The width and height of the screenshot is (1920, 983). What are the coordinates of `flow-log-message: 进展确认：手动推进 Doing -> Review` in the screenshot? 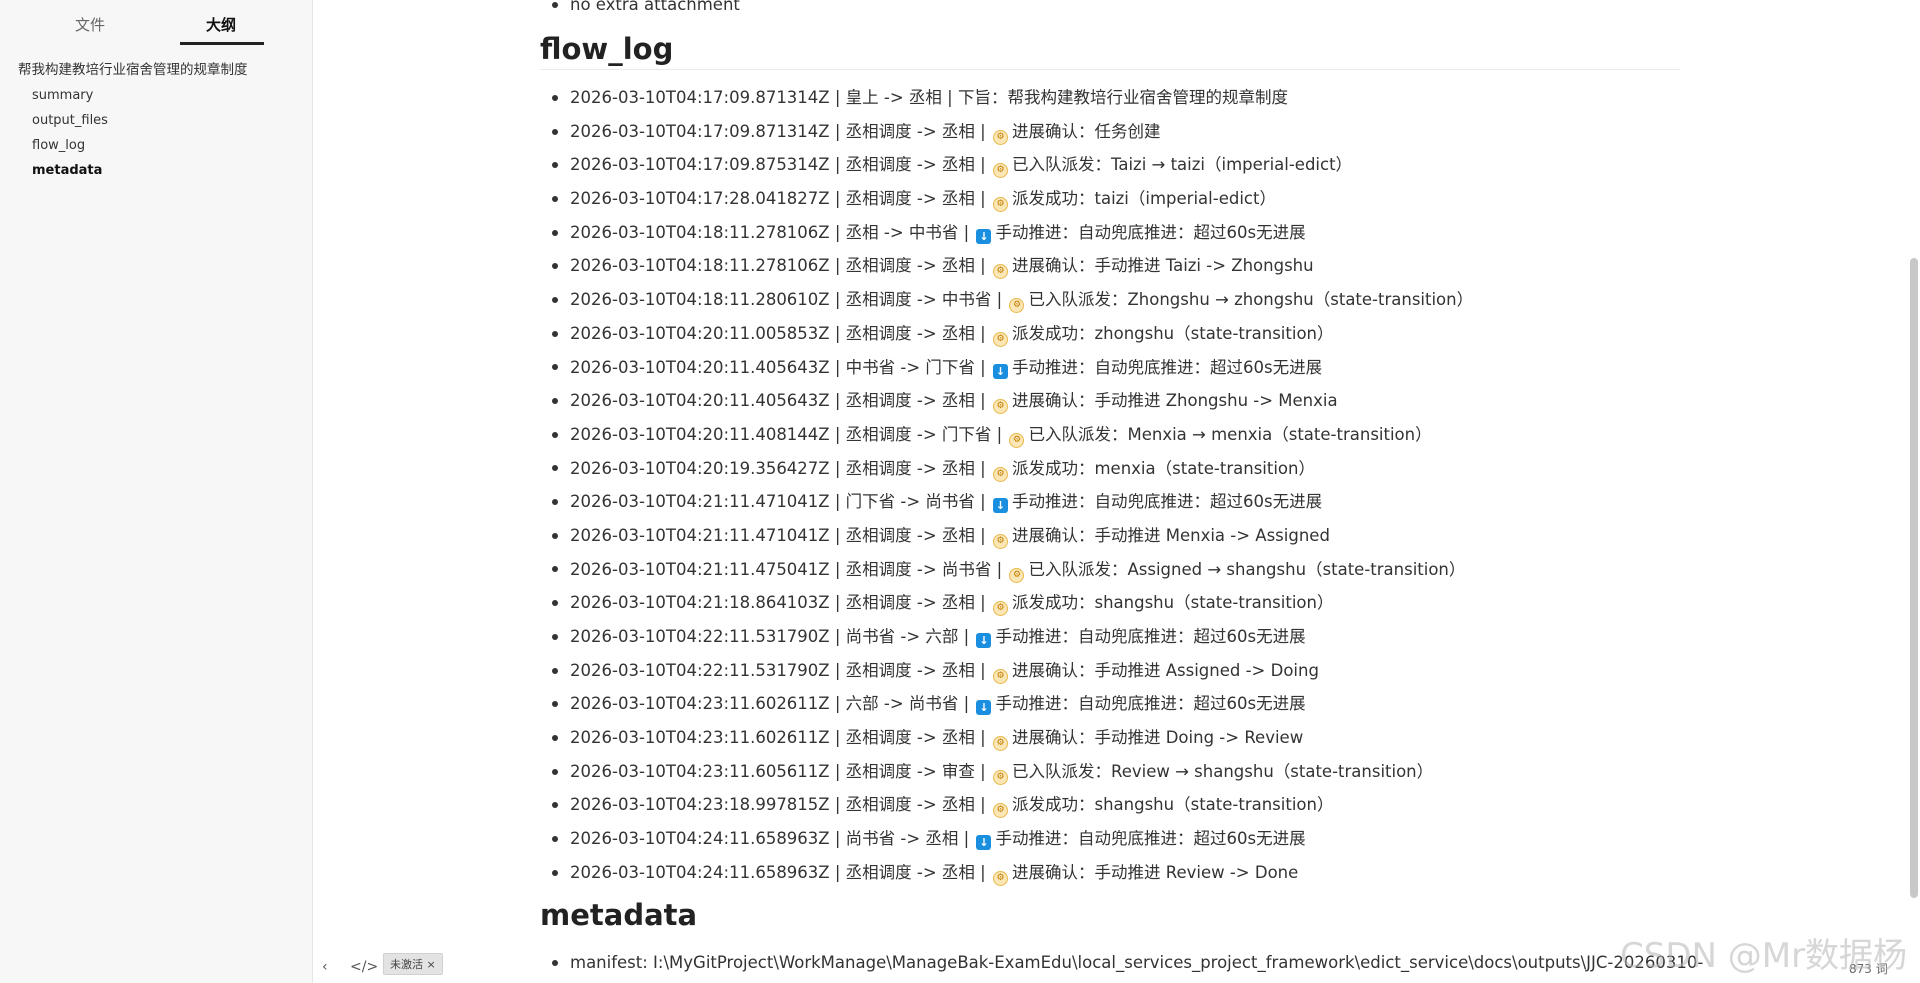 It's located at (1157, 738).